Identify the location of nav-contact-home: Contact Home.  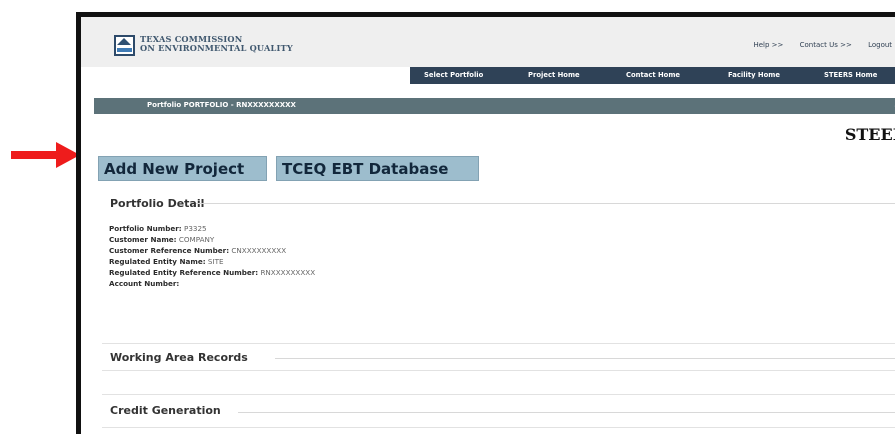
(653, 75).